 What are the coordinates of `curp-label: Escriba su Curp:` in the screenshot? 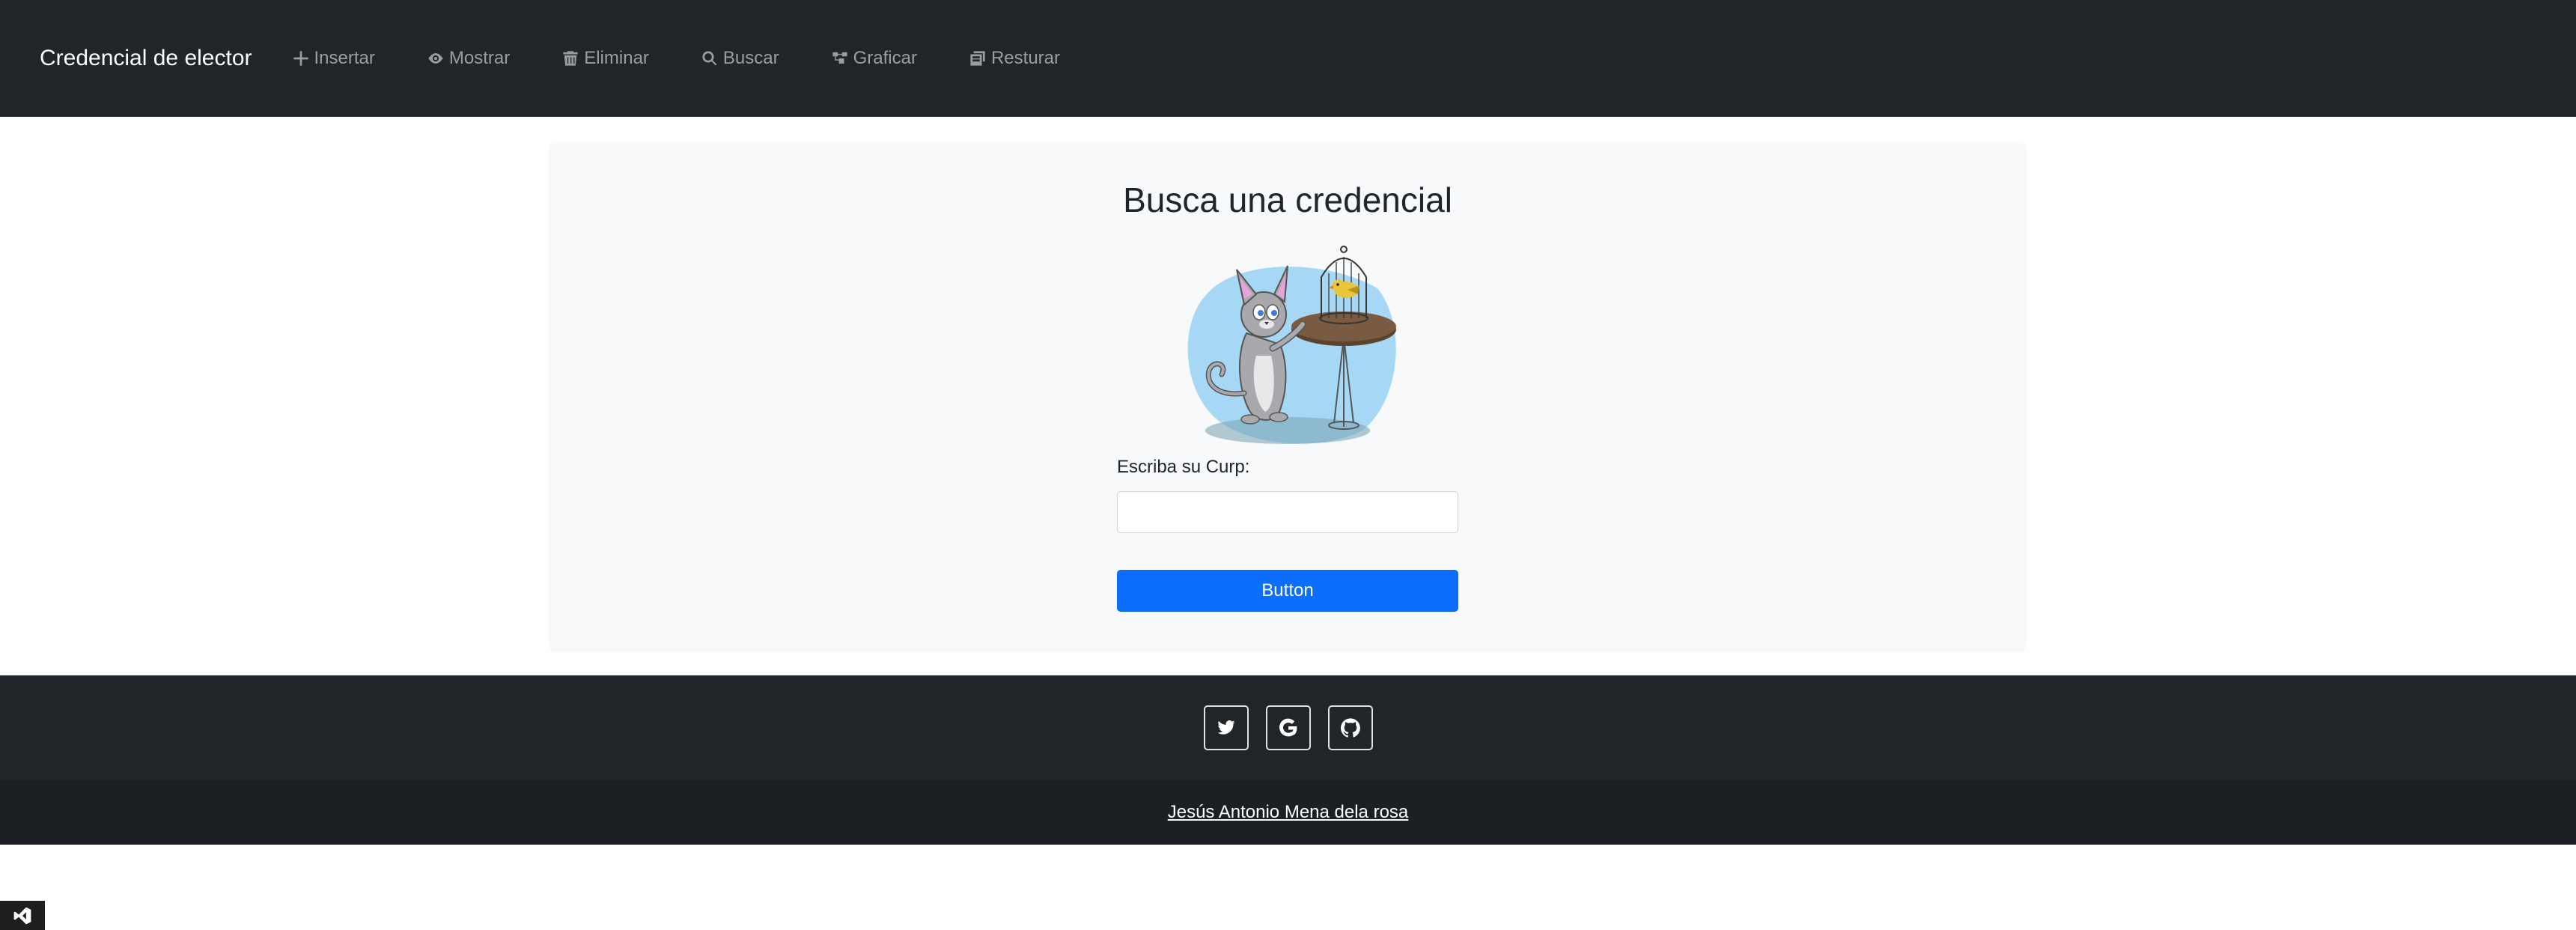 It's located at (1183, 467).